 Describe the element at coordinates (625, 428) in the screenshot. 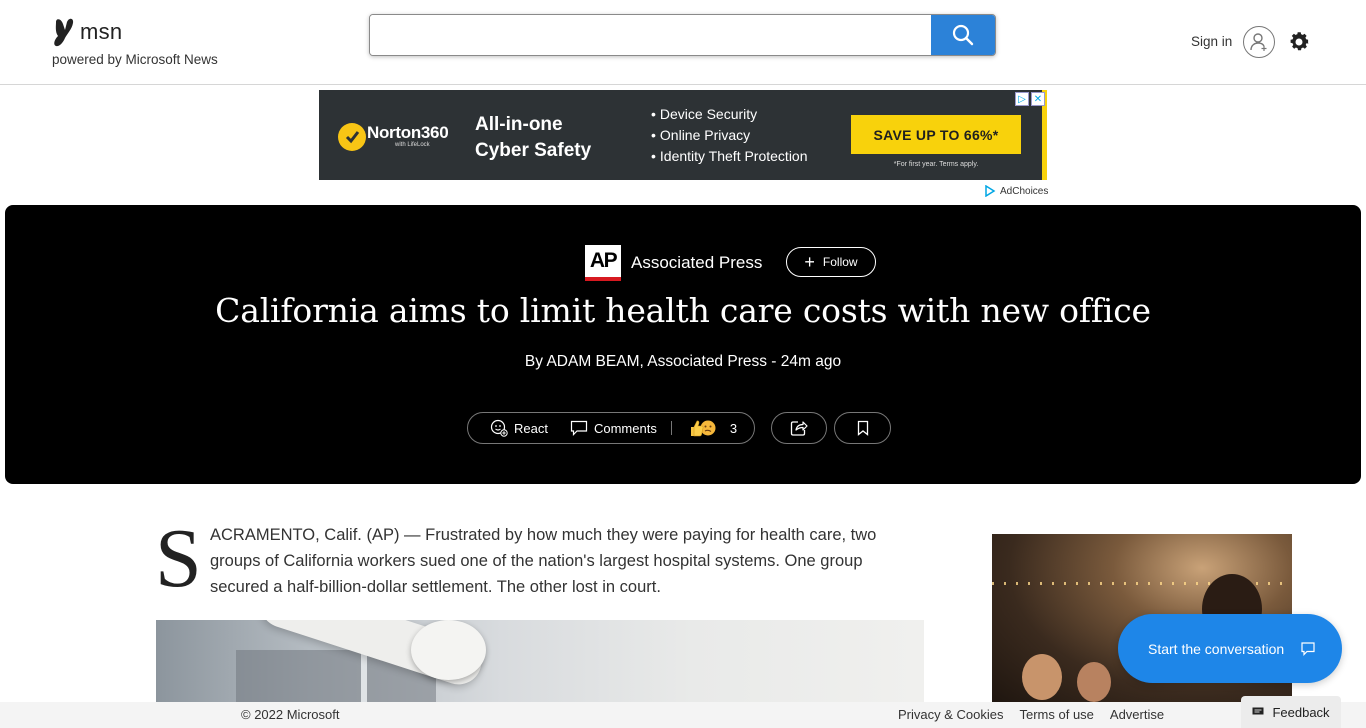

I see `comments-label: Comments` at that location.